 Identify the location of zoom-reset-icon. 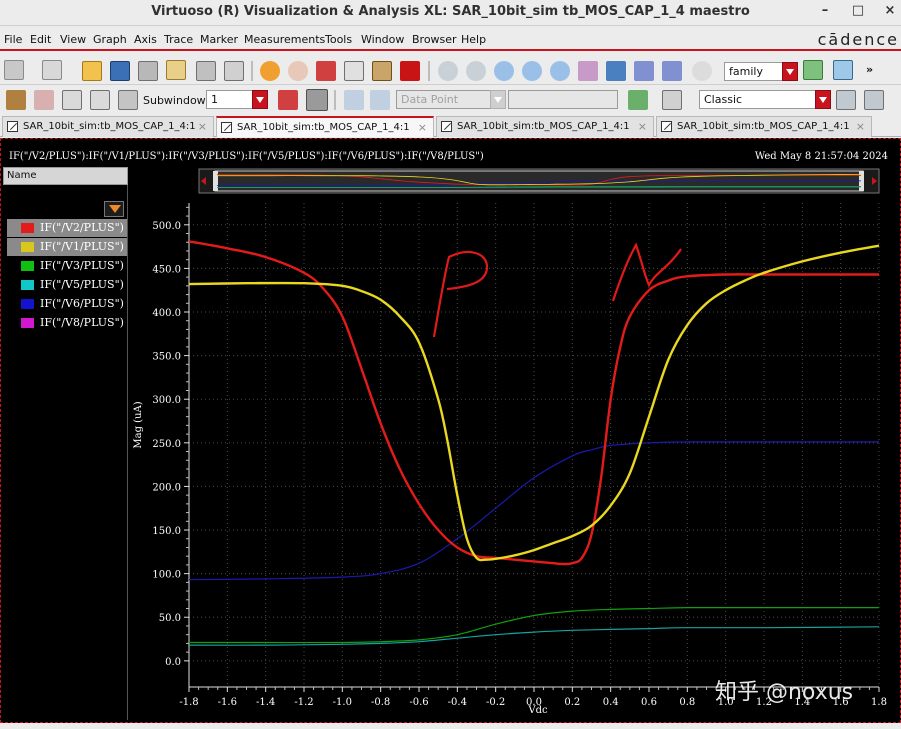
(476, 71).